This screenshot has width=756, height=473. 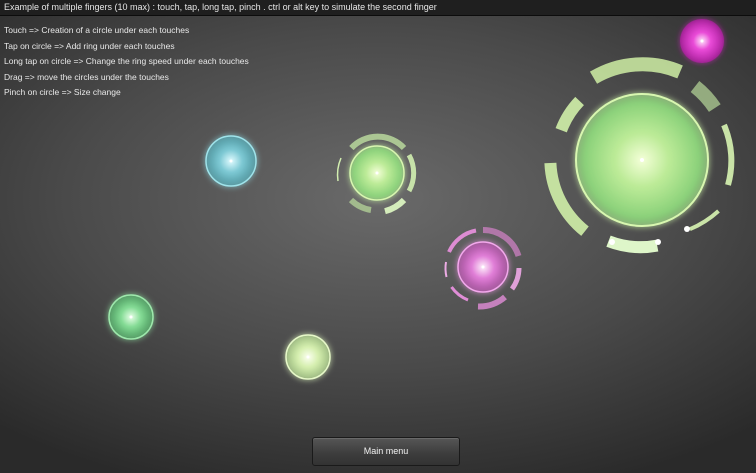 What do you see at coordinates (376, 174) in the screenshot?
I see `touch-circle-green-ringed` at bounding box center [376, 174].